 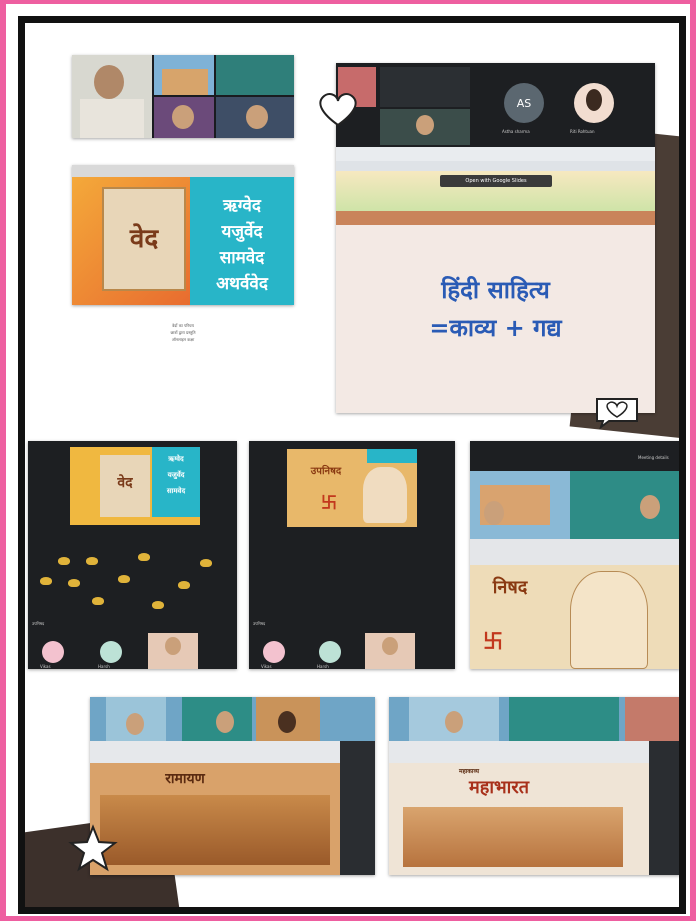 I want to click on slide-ramayan: रामायण, so click(x=215, y=819).